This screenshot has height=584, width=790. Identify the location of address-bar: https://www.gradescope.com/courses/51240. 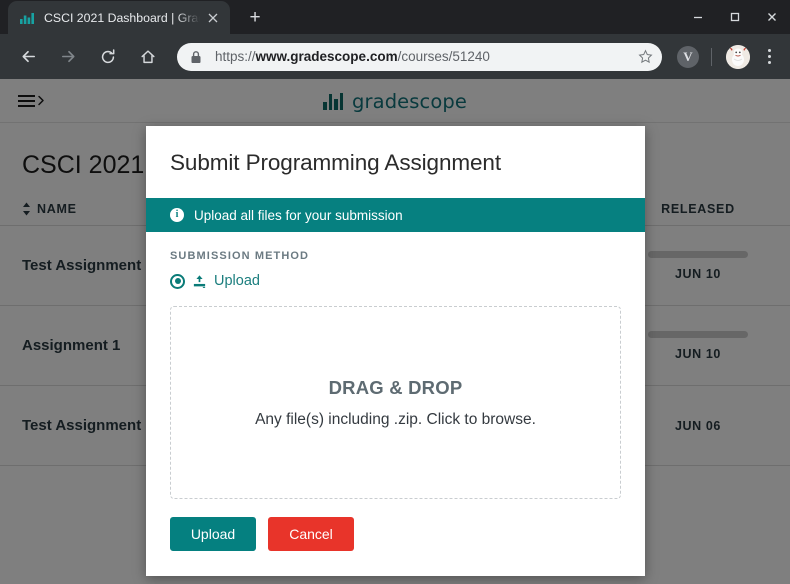
(419, 56).